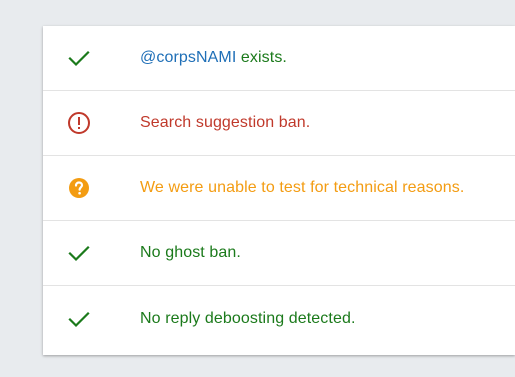 The height and width of the screenshot is (377, 515). Describe the element at coordinates (261, 57) in the screenshot. I see `result-suffix: exists.` at that location.